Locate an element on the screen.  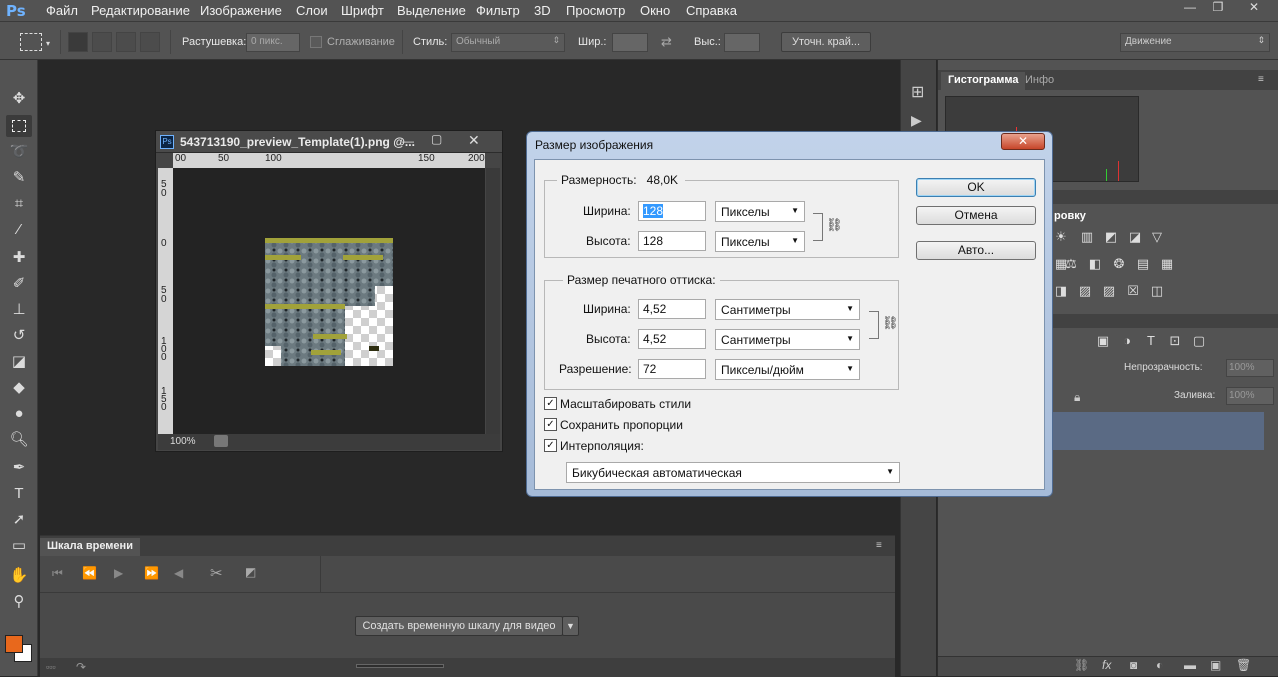
clone-stamp-tool-icon: ⊥ is located at coordinates (19, 310).